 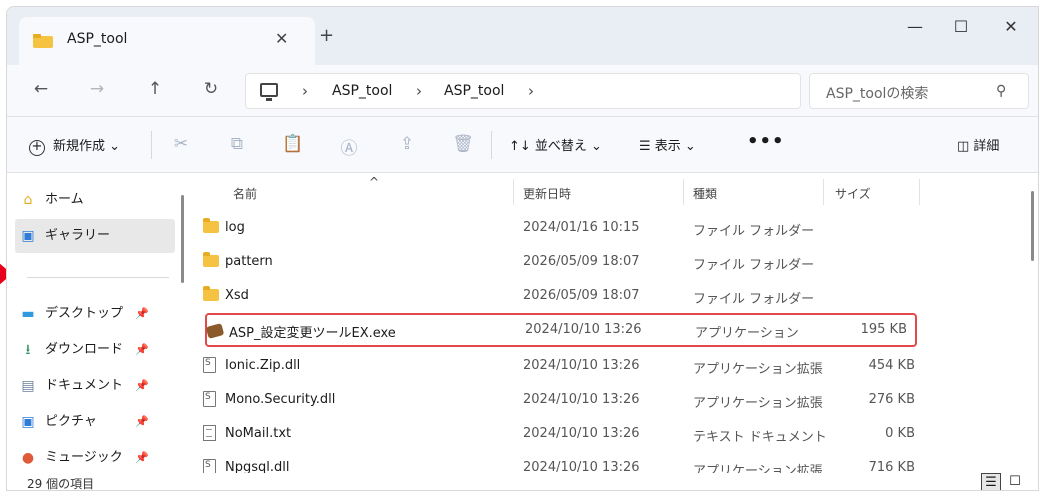 What do you see at coordinates (155, 89) in the screenshot?
I see `up-arrow-icon: ↑` at bounding box center [155, 89].